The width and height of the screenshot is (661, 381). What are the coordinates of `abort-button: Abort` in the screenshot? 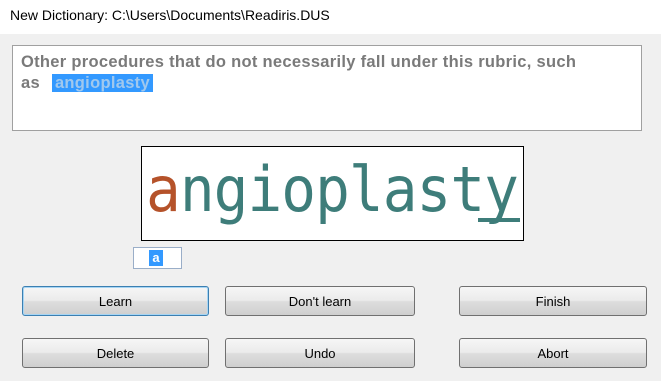 It's located at (553, 353).